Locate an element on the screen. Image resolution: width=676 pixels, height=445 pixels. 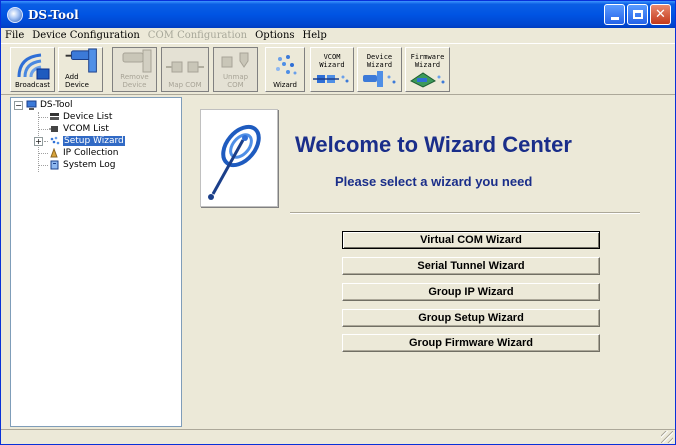
tree-item-root: DS-Tool is located at coordinates (49, 105).